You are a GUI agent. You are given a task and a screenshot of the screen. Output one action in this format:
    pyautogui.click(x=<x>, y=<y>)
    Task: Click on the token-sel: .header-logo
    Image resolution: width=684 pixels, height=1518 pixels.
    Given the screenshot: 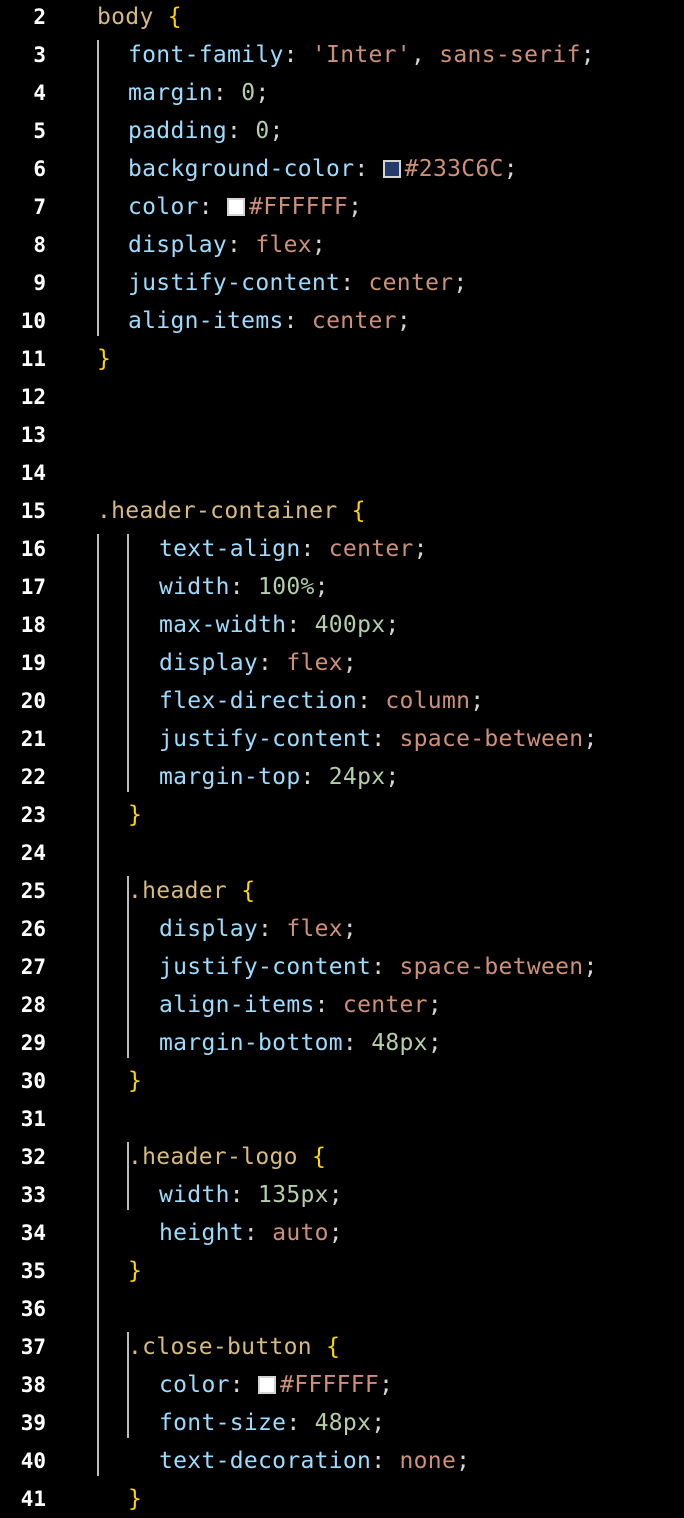 What is the action you would take?
    pyautogui.click(x=213, y=1157)
    